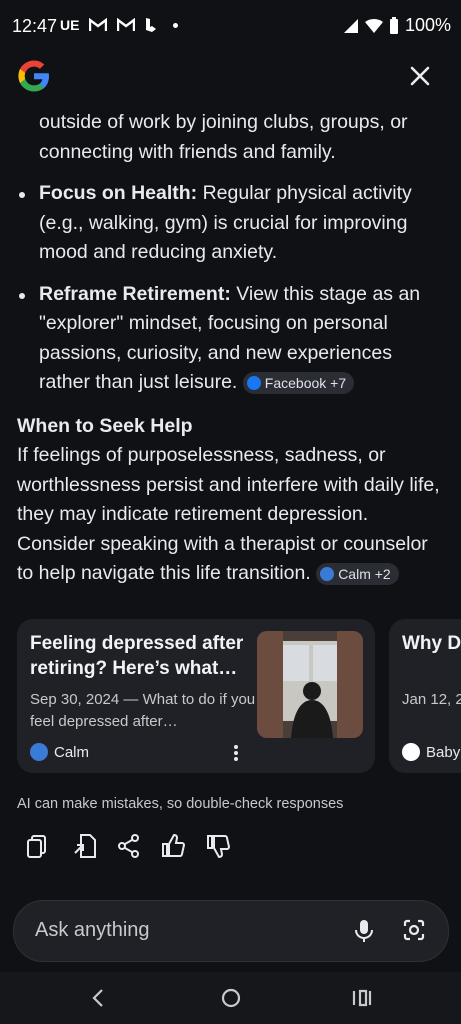 The image size is (461, 1024). I want to click on section-heading: When to Seek Help, so click(105, 425).